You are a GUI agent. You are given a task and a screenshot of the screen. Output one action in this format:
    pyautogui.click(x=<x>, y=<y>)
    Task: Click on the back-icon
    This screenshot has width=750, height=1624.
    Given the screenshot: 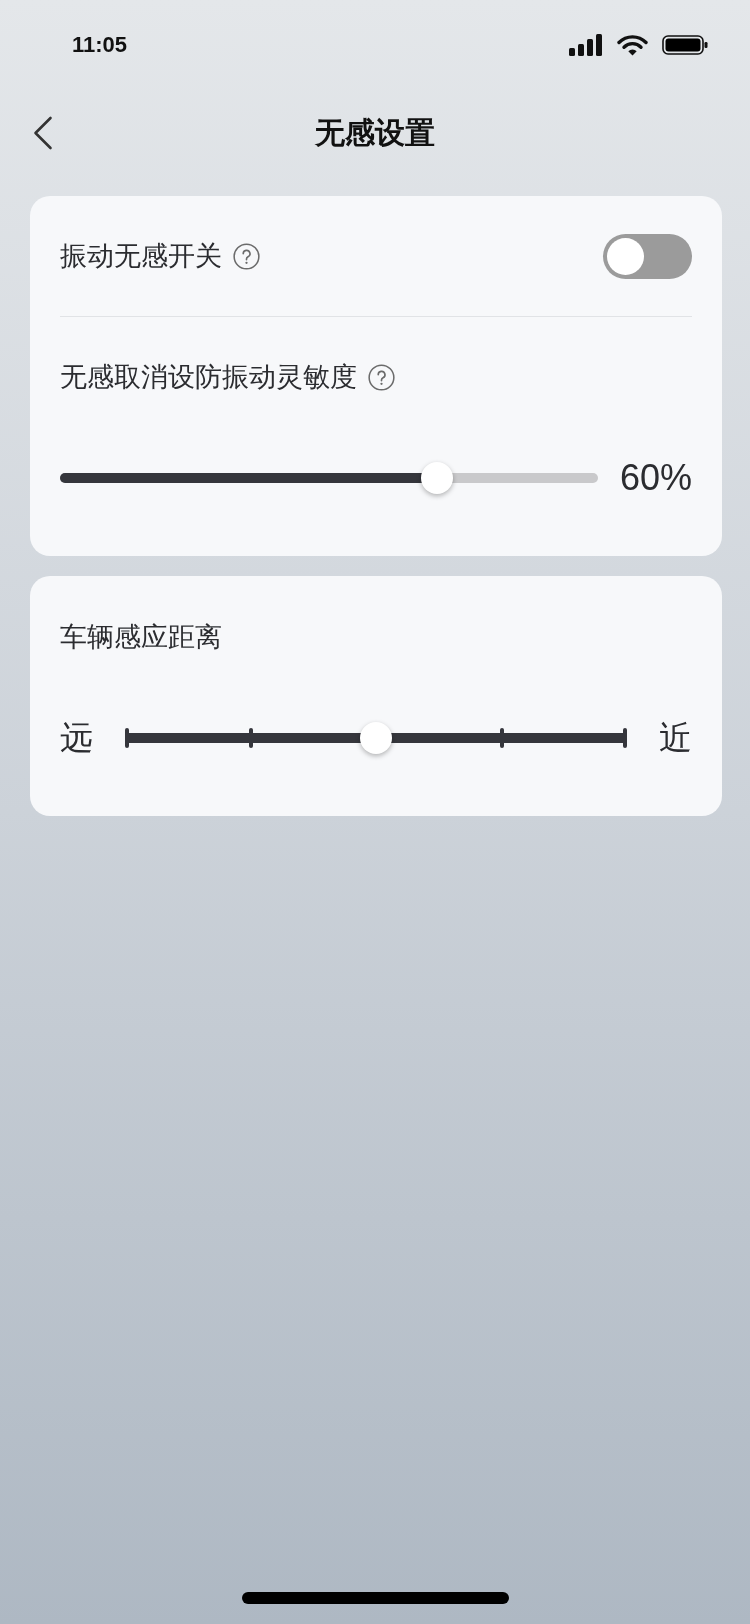 What is the action you would take?
    pyautogui.click(x=43, y=133)
    